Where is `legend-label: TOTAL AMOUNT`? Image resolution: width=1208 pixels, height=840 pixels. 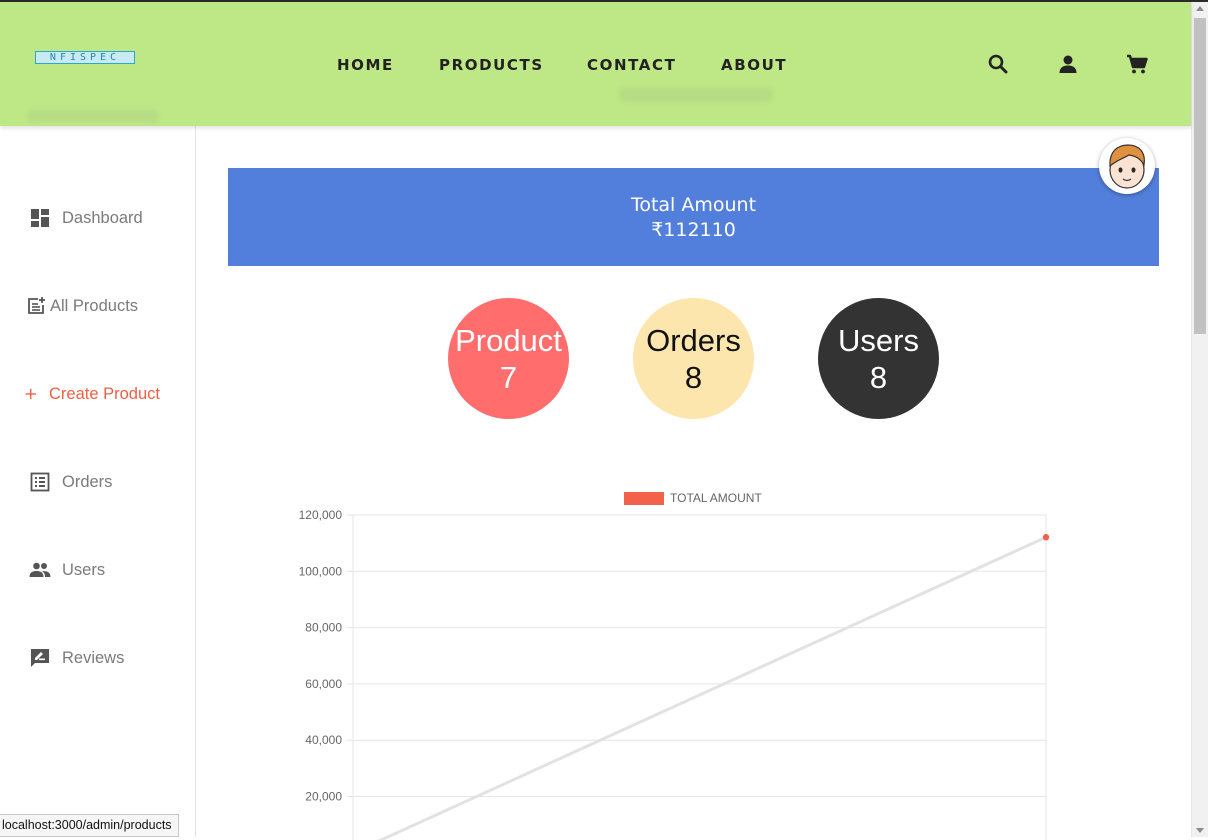 legend-label: TOTAL AMOUNT is located at coordinates (716, 498).